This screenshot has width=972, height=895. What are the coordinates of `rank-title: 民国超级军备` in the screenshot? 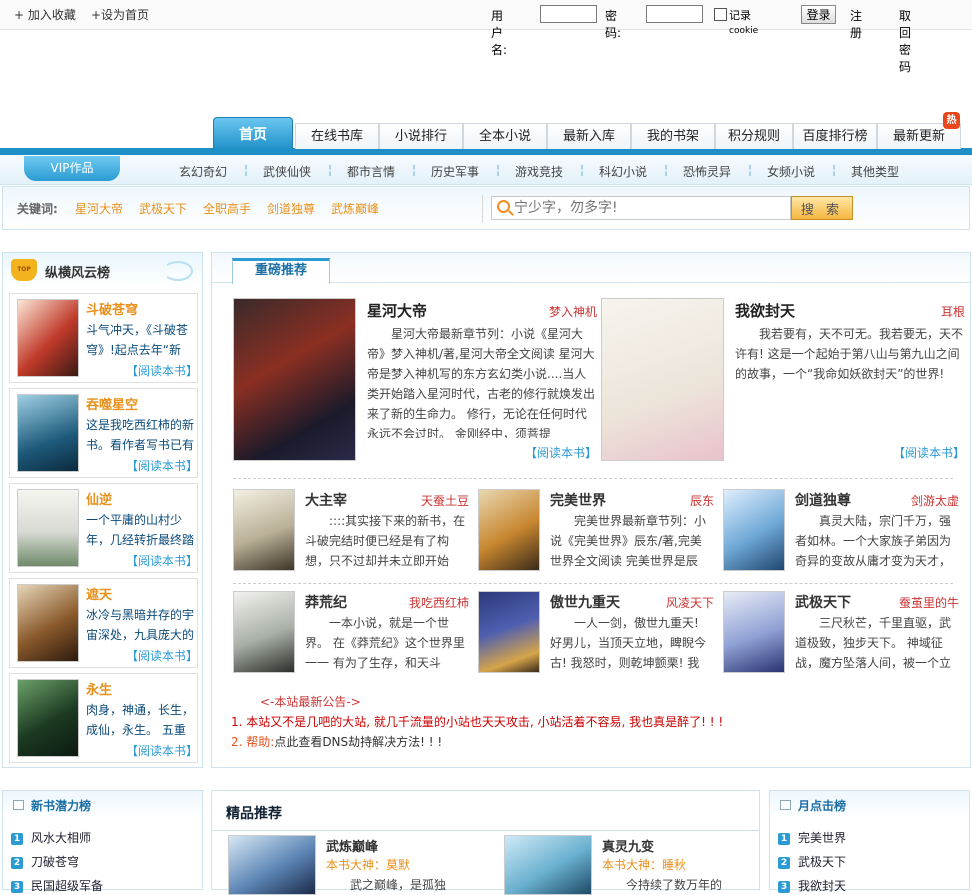 It's located at (67, 886).